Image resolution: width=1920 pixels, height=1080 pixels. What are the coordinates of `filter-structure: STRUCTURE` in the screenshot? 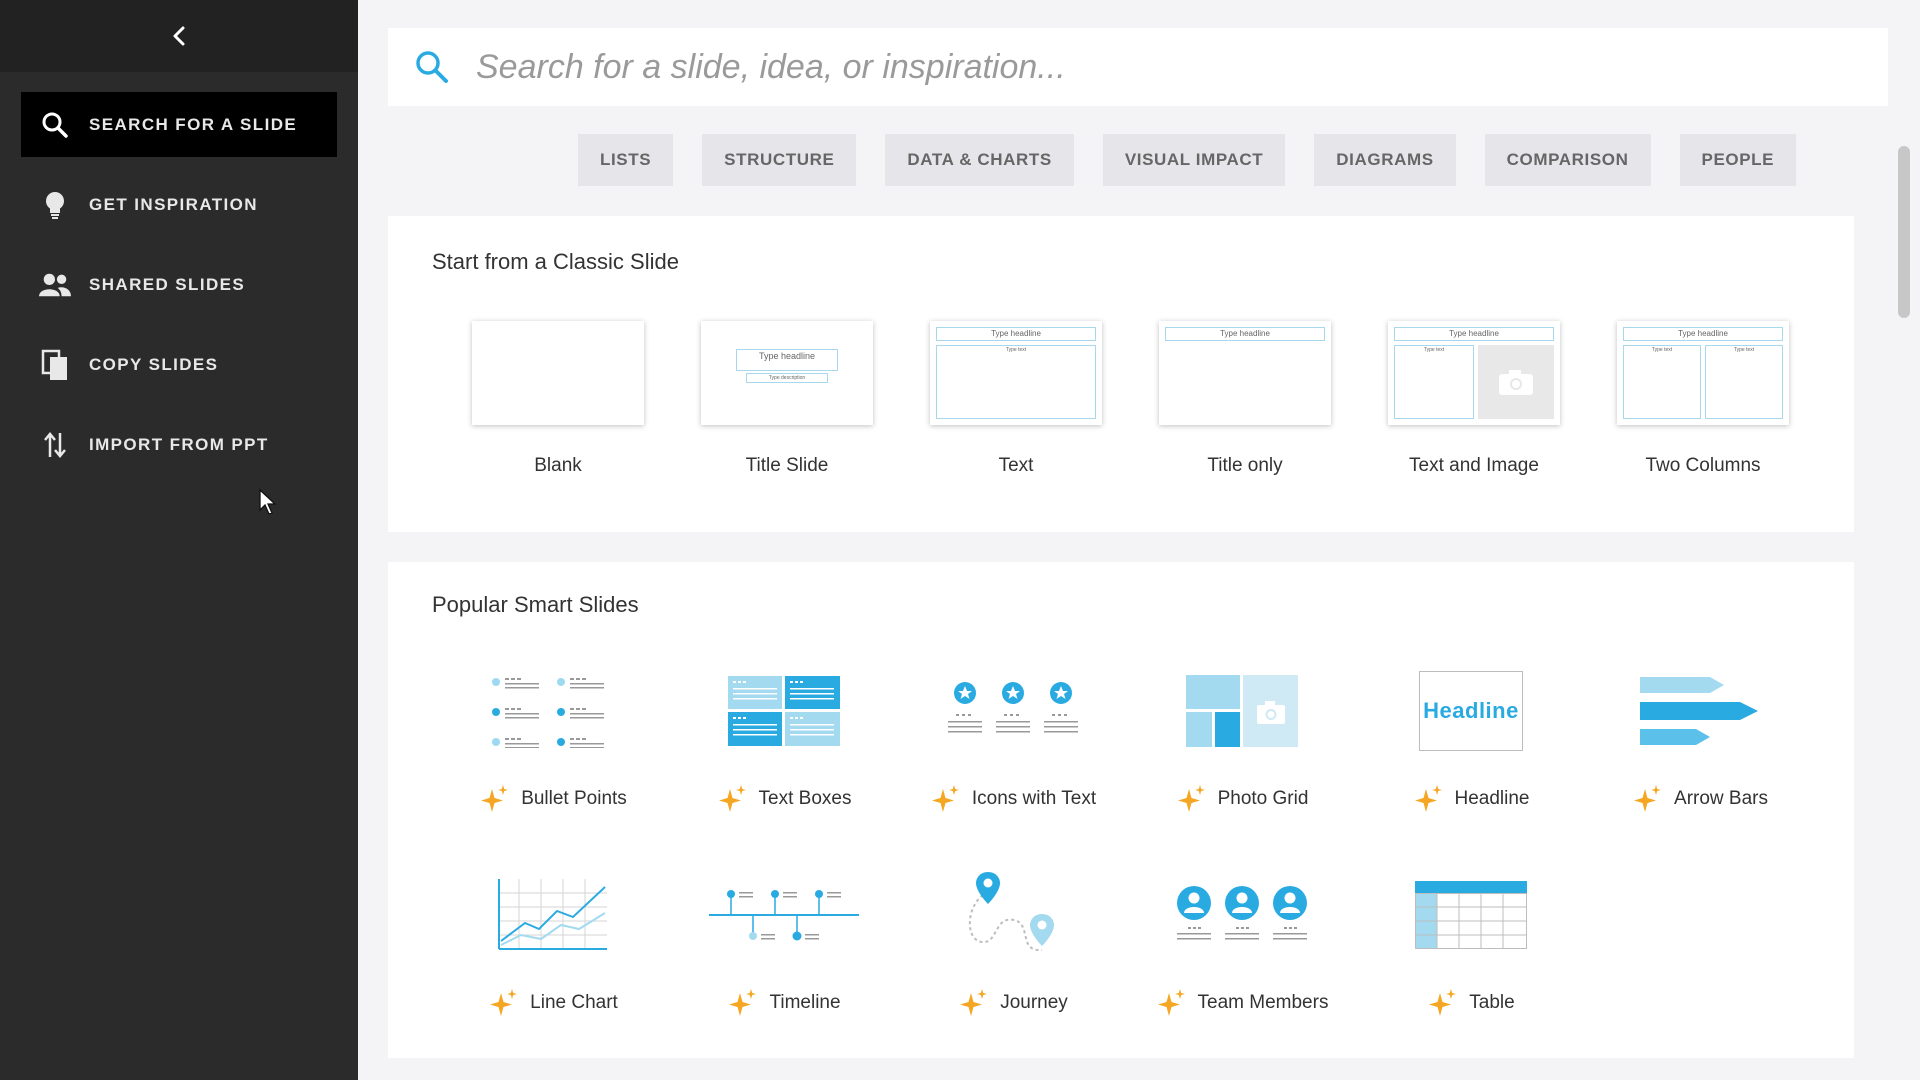 It's located at (779, 160).